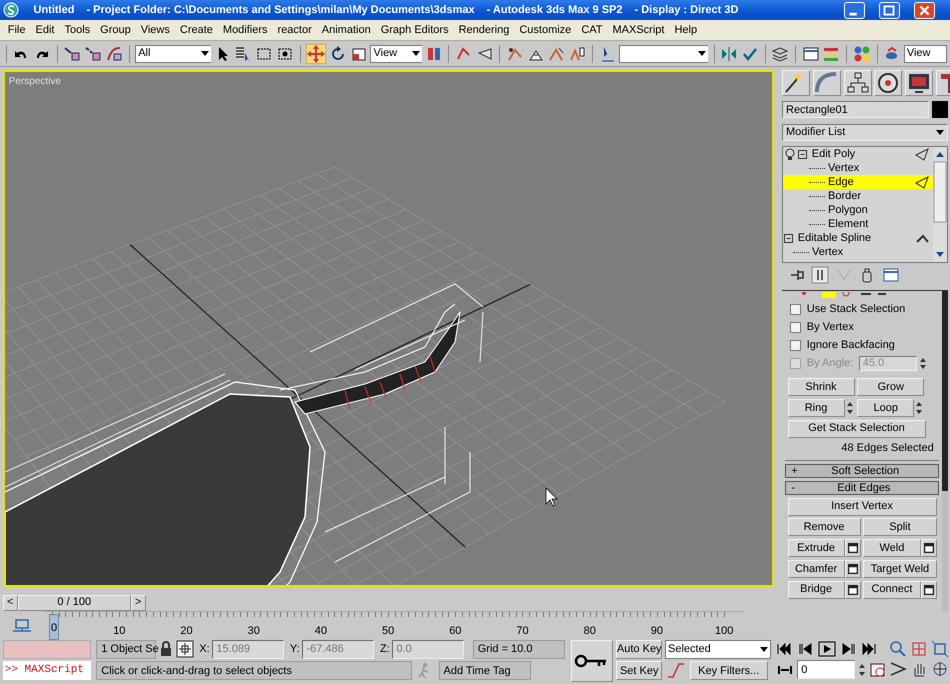  What do you see at coordinates (820, 275) in the screenshot?
I see `show-end-result-icon` at bounding box center [820, 275].